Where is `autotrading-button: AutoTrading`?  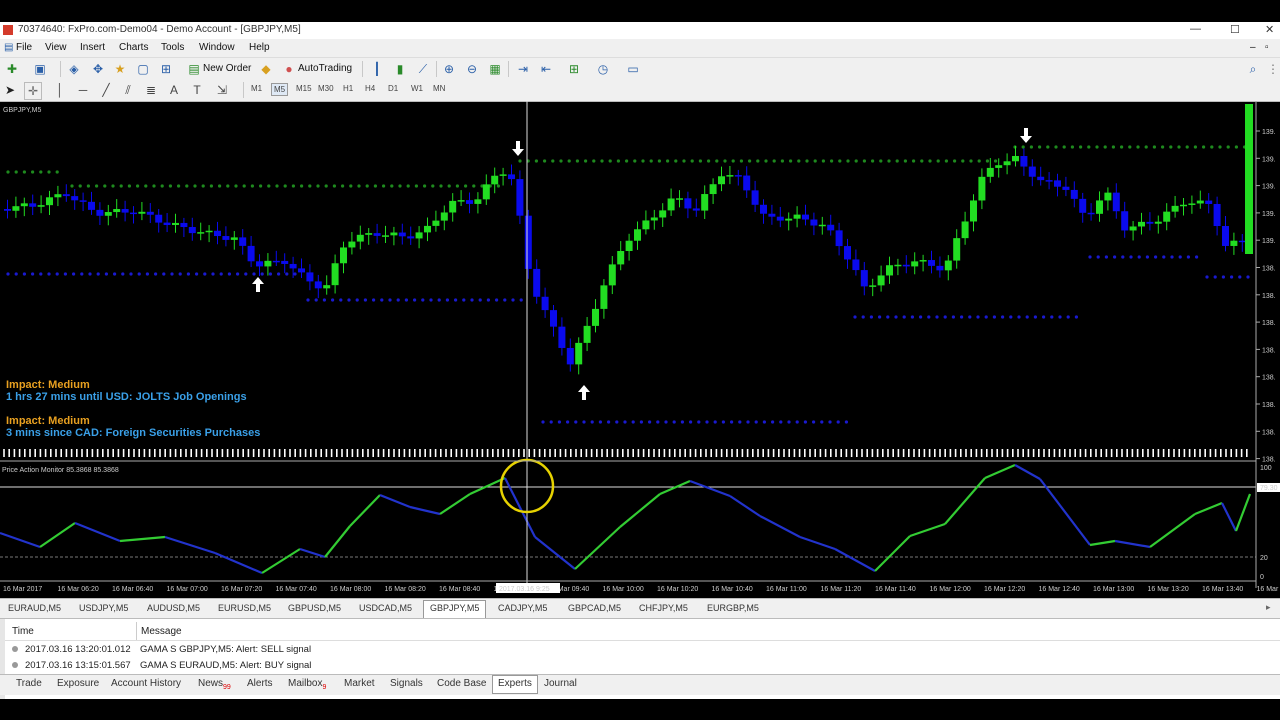
autotrading-button: AutoTrading is located at coordinates (325, 68).